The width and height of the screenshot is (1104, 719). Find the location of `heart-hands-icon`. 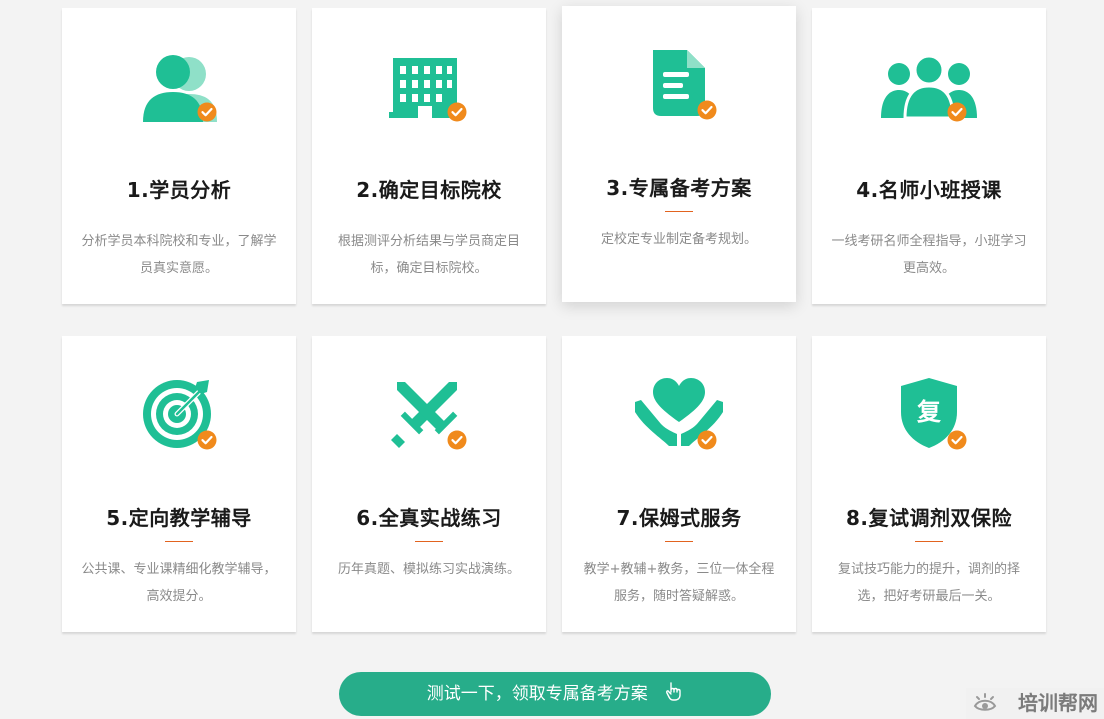

heart-hands-icon is located at coordinates (679, 413).